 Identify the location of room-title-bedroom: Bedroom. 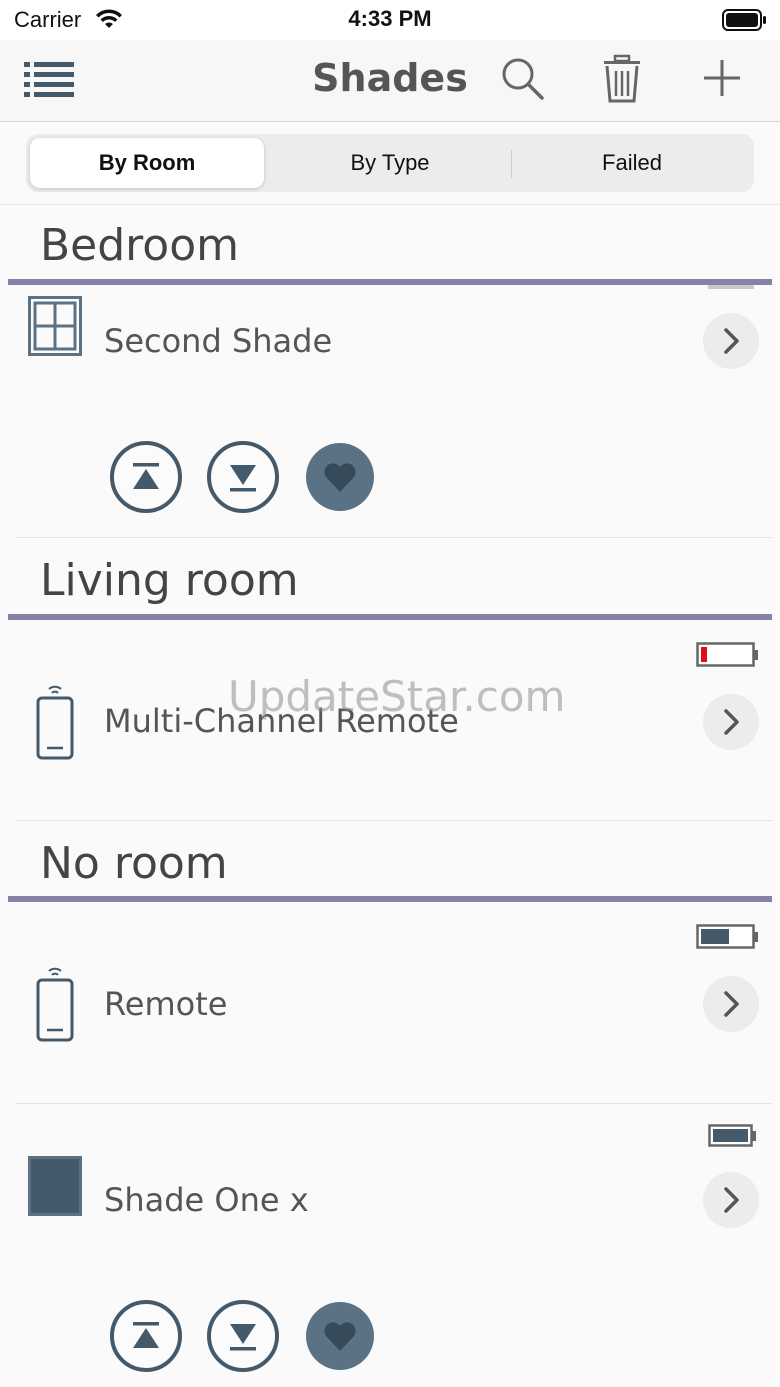
(140, 245).